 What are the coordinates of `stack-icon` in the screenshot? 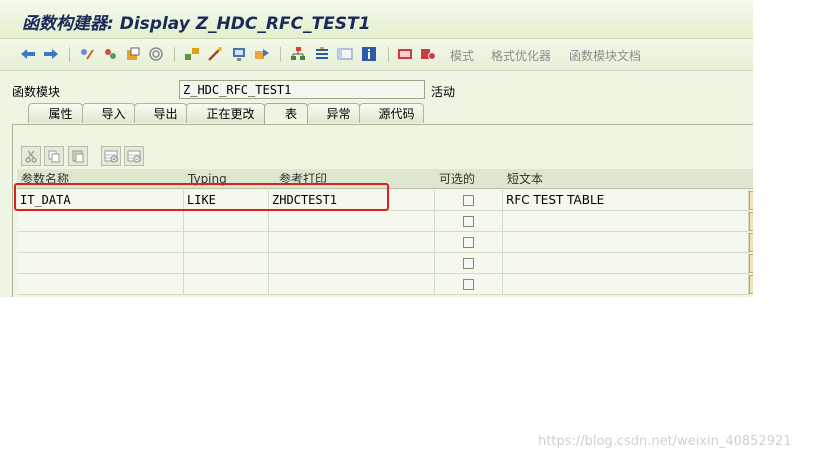 It's located at (322, 54).